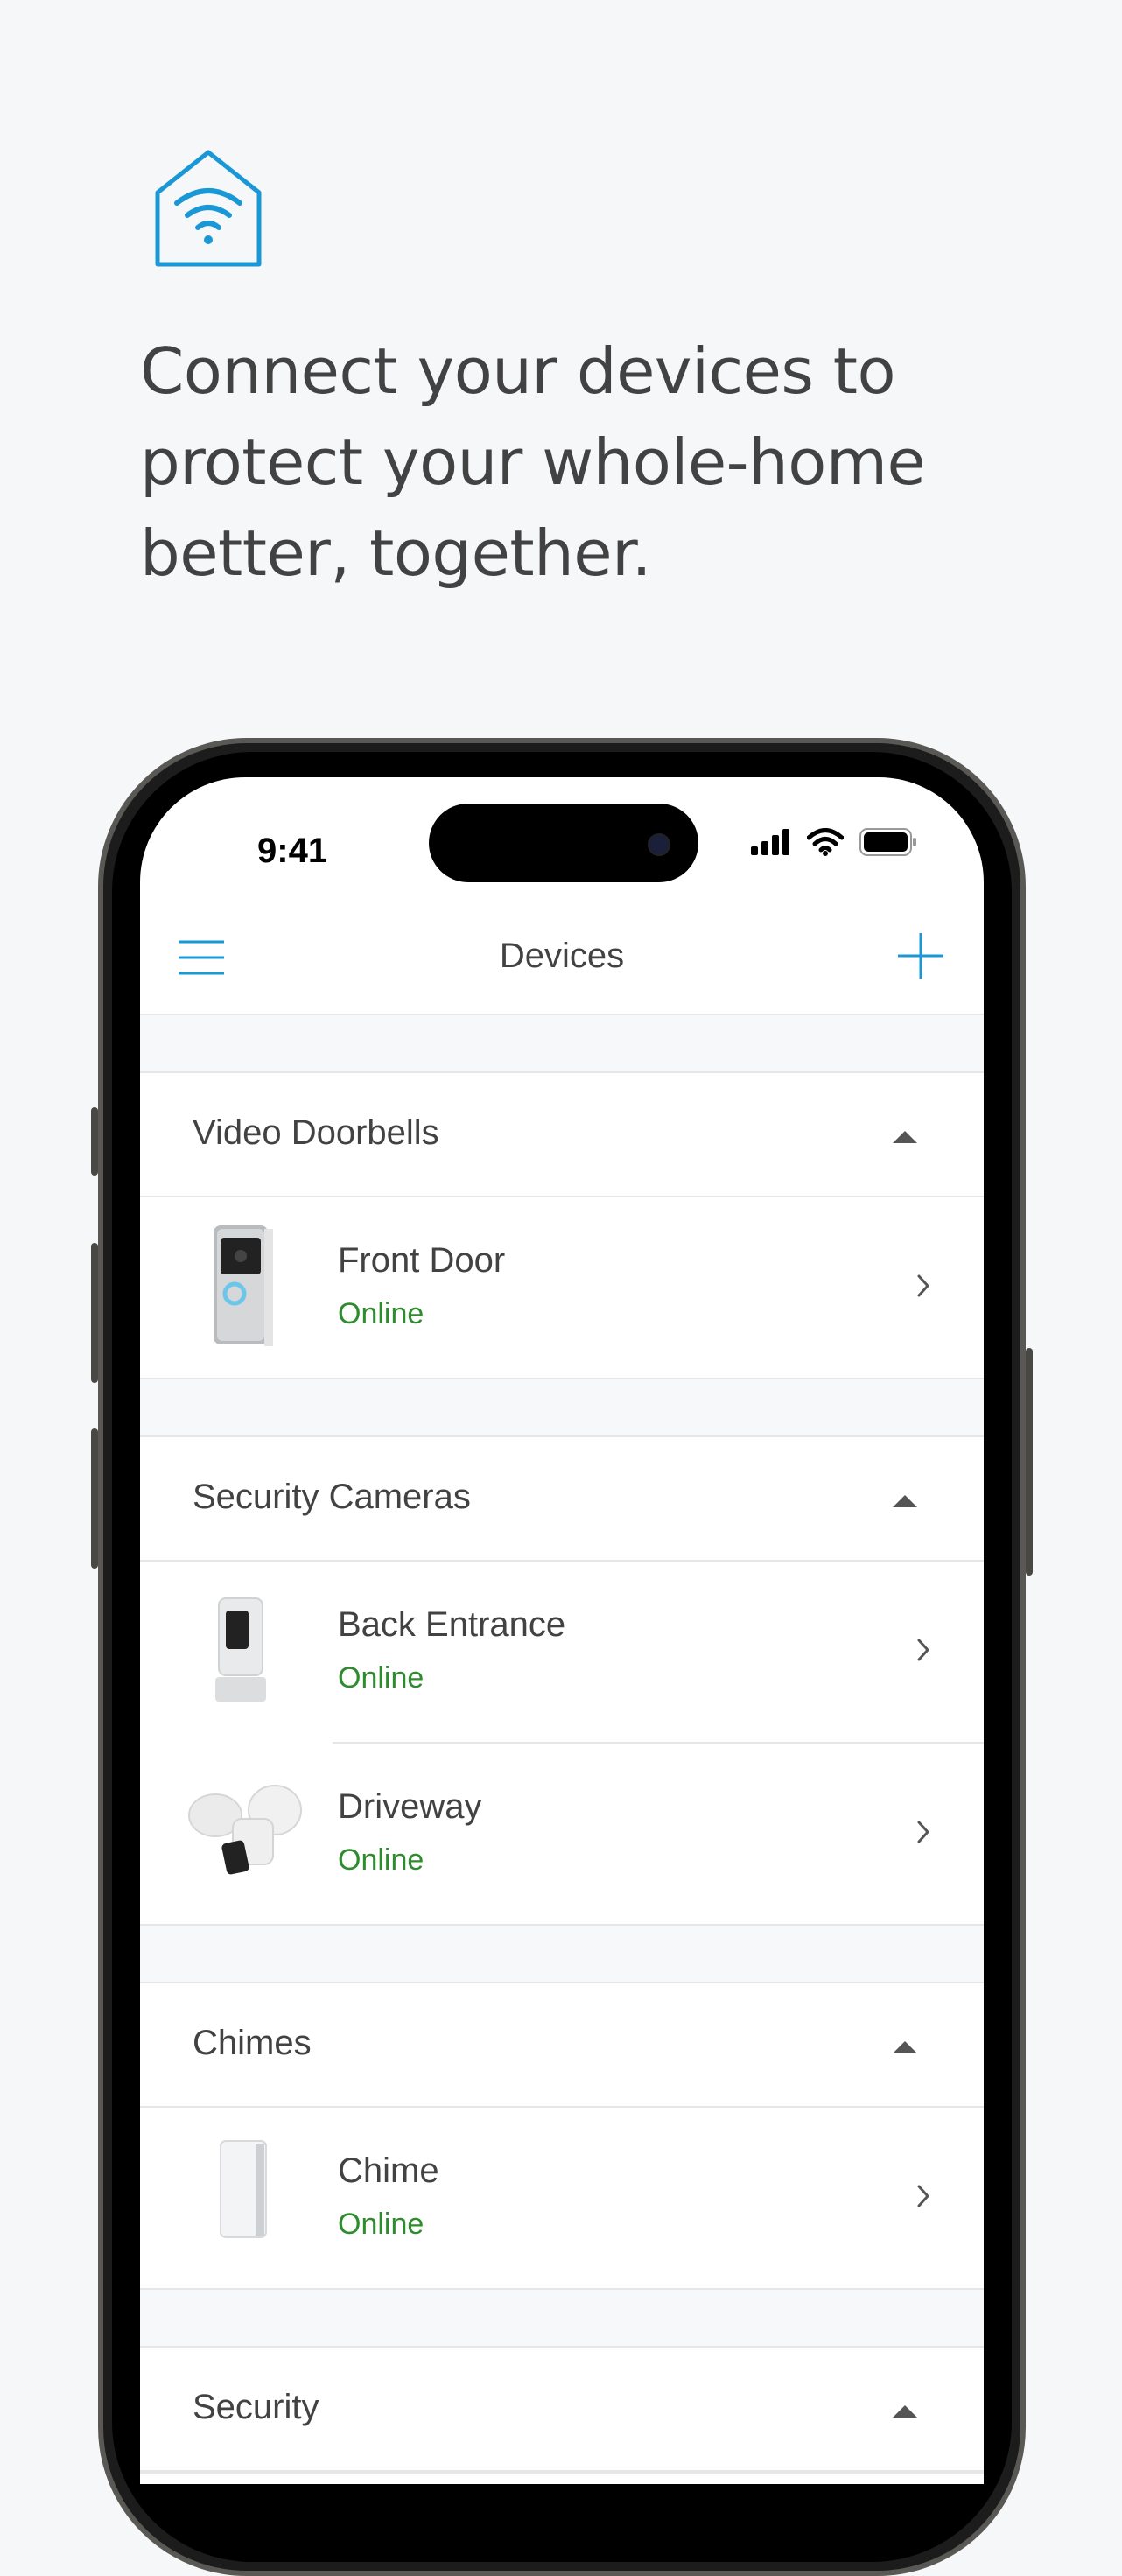  Describe the element at coordinates (243, 1285) in the screenshot. I see `doorbell-icon` at that location.